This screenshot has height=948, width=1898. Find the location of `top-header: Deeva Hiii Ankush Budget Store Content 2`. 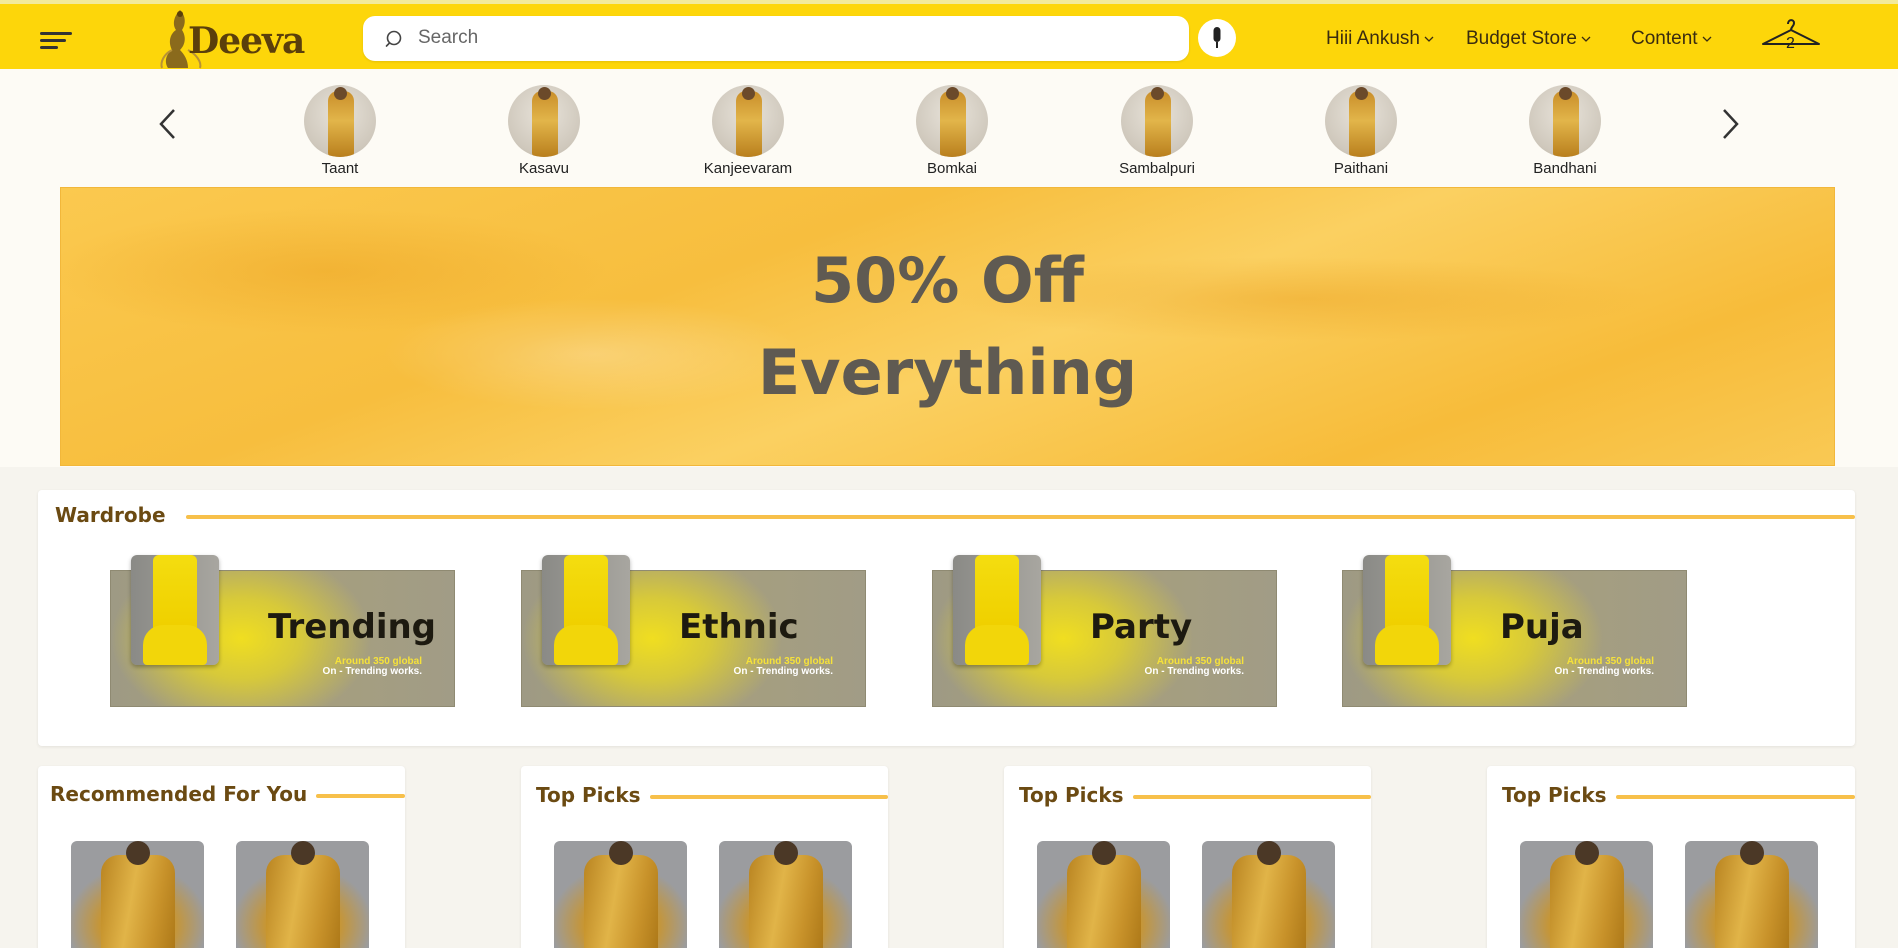

top-header: Deeva Hiii Ankush Budget Store Content 2 is located at coordinates (949, 34).